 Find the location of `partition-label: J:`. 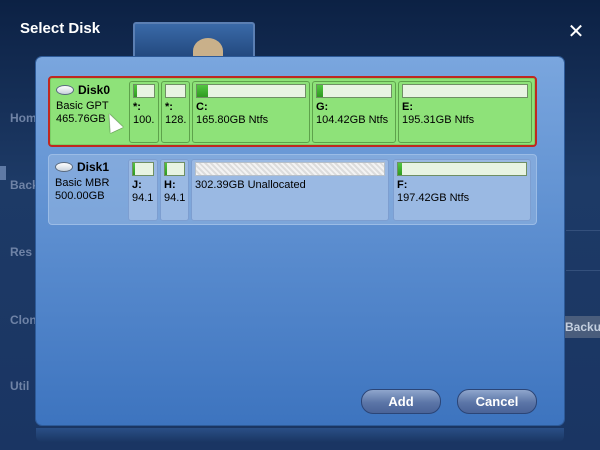

partition-label: J: is located at coordinates (137, 185).